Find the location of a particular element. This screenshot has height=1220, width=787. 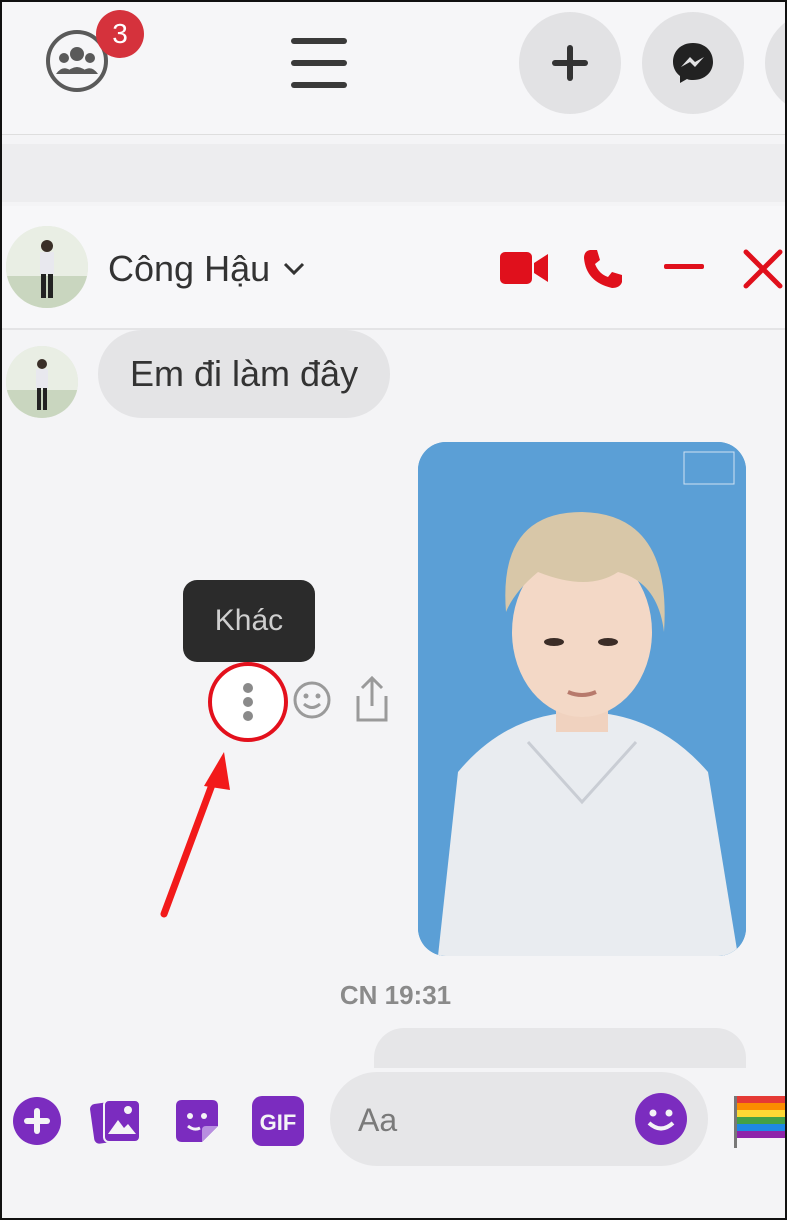

more-tooltip: Khác is located at coordinates (249, 621).